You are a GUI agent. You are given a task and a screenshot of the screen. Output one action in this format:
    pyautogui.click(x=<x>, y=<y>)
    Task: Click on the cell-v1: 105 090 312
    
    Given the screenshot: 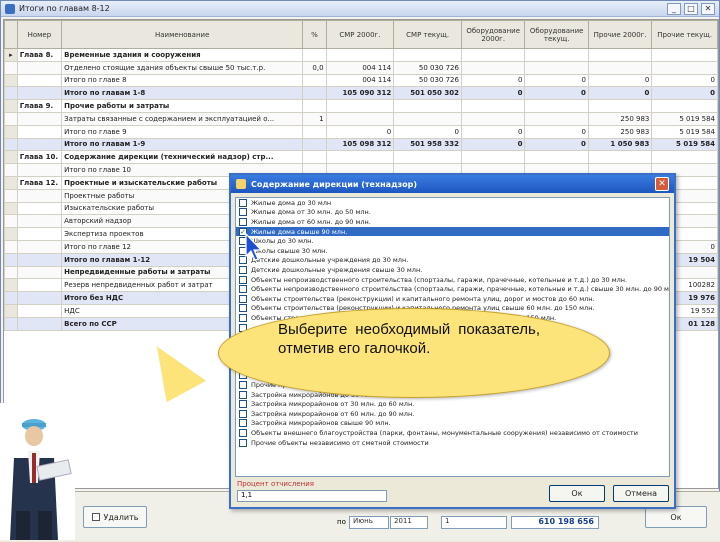 What is the action you would take?
    pyautogui.click(x=360, y=93)
    